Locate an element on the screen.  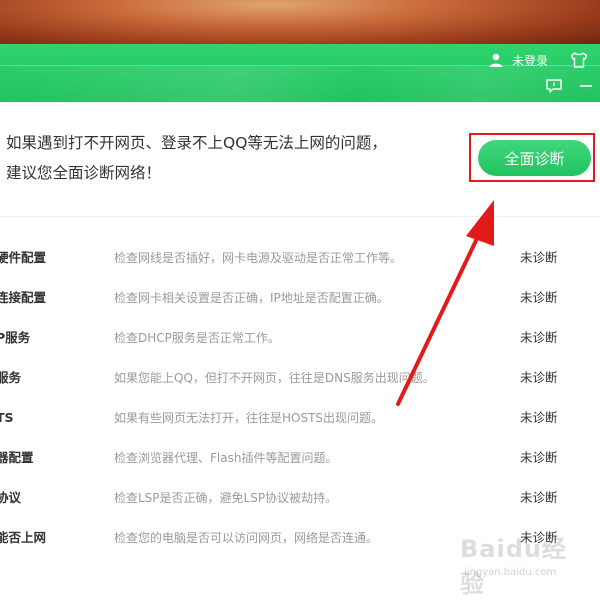
item-description: 如果有些网页无法打开，往往是HOSTS出现问题。 is located at coordinates (249, 418).